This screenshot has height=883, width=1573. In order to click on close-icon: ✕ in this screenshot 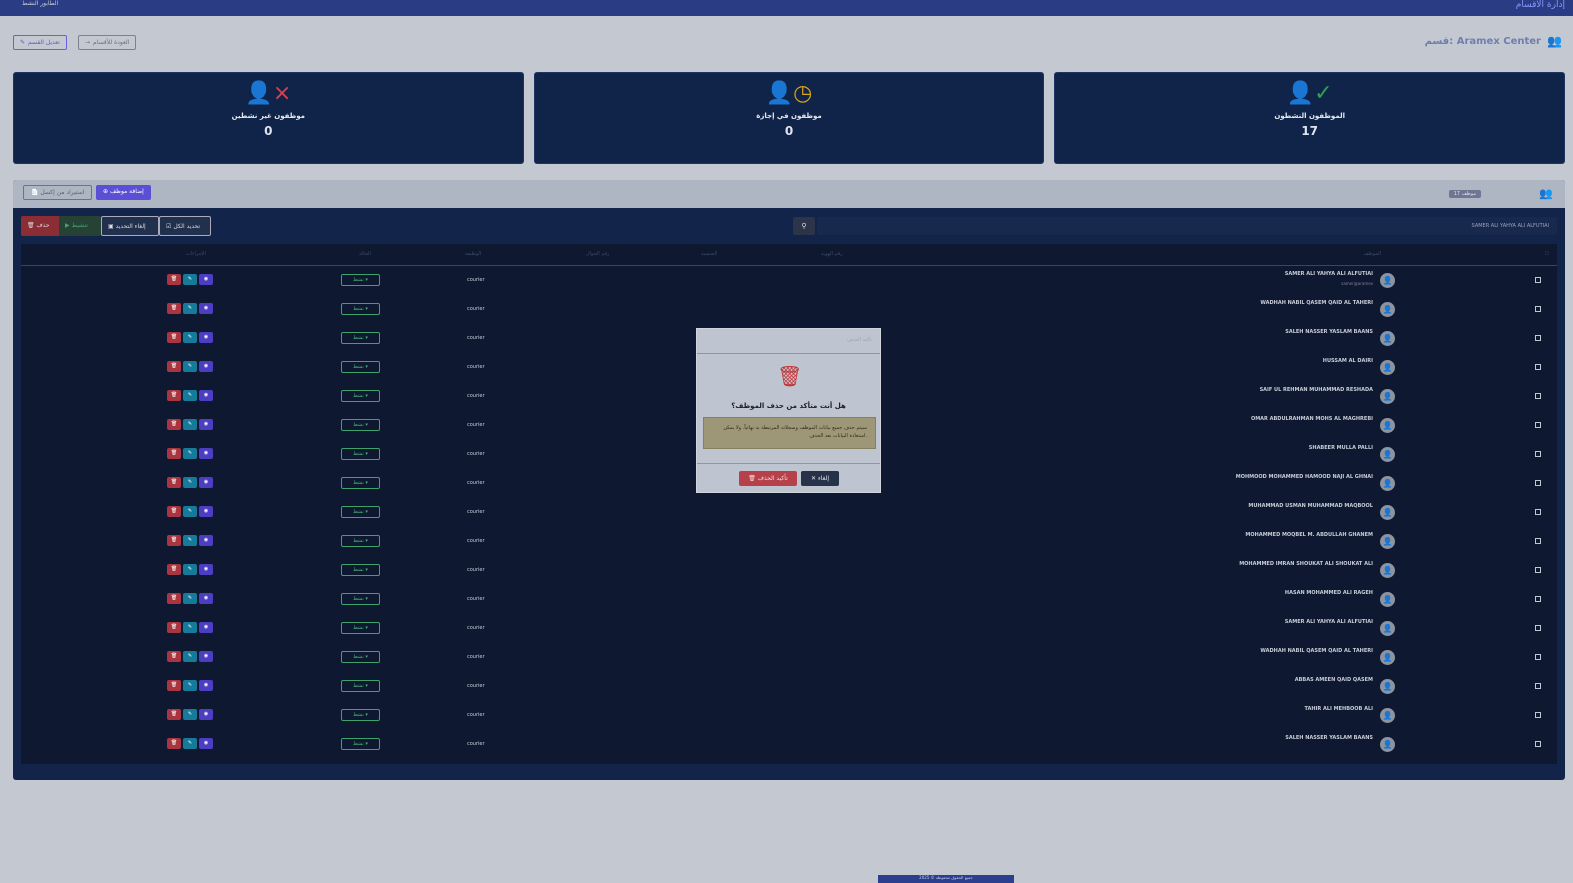, I will do `click(814, 478)`.